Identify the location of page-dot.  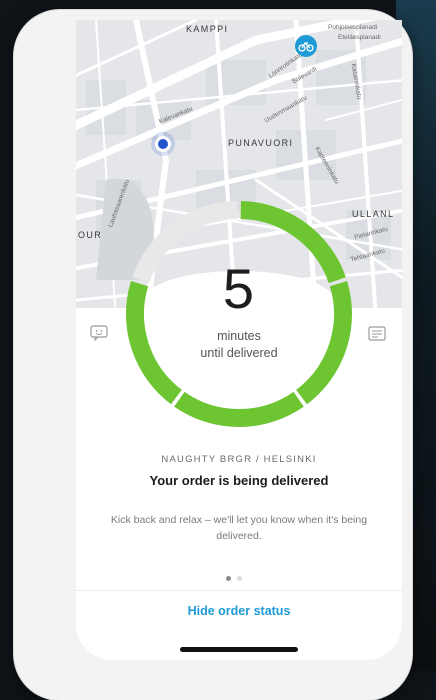
(239, 578).